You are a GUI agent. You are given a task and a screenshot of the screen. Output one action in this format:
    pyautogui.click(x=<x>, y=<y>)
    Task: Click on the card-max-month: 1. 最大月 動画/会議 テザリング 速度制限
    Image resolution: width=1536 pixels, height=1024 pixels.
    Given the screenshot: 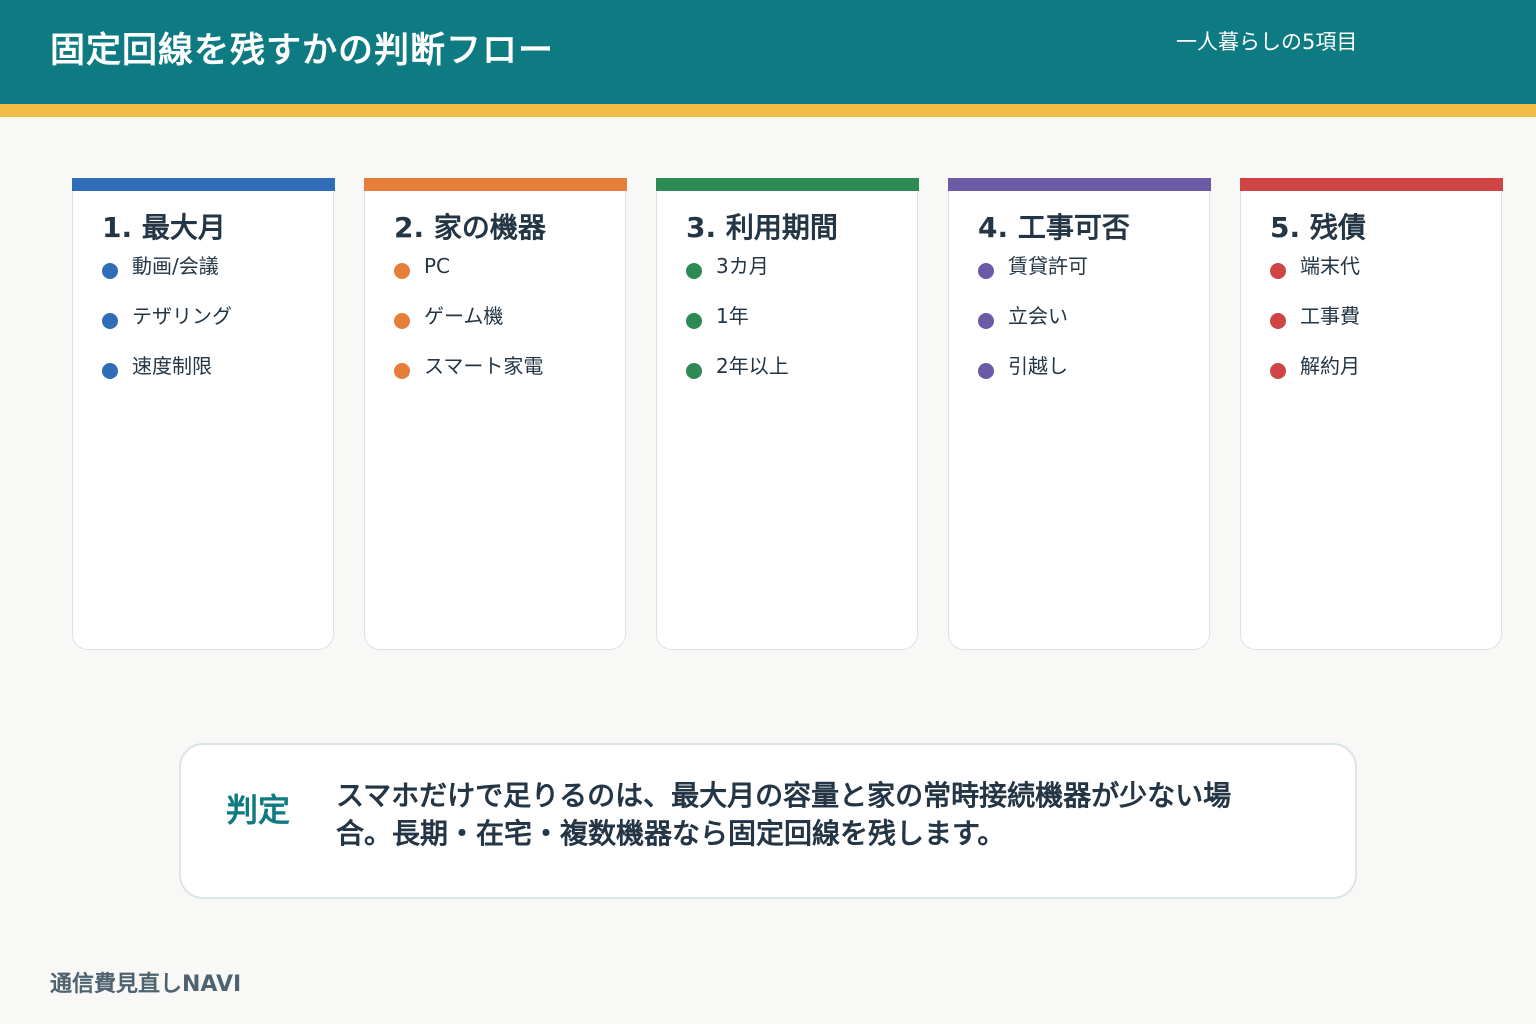 What is the action you would take?
    pyautogui.click(x=203, y=414)
    